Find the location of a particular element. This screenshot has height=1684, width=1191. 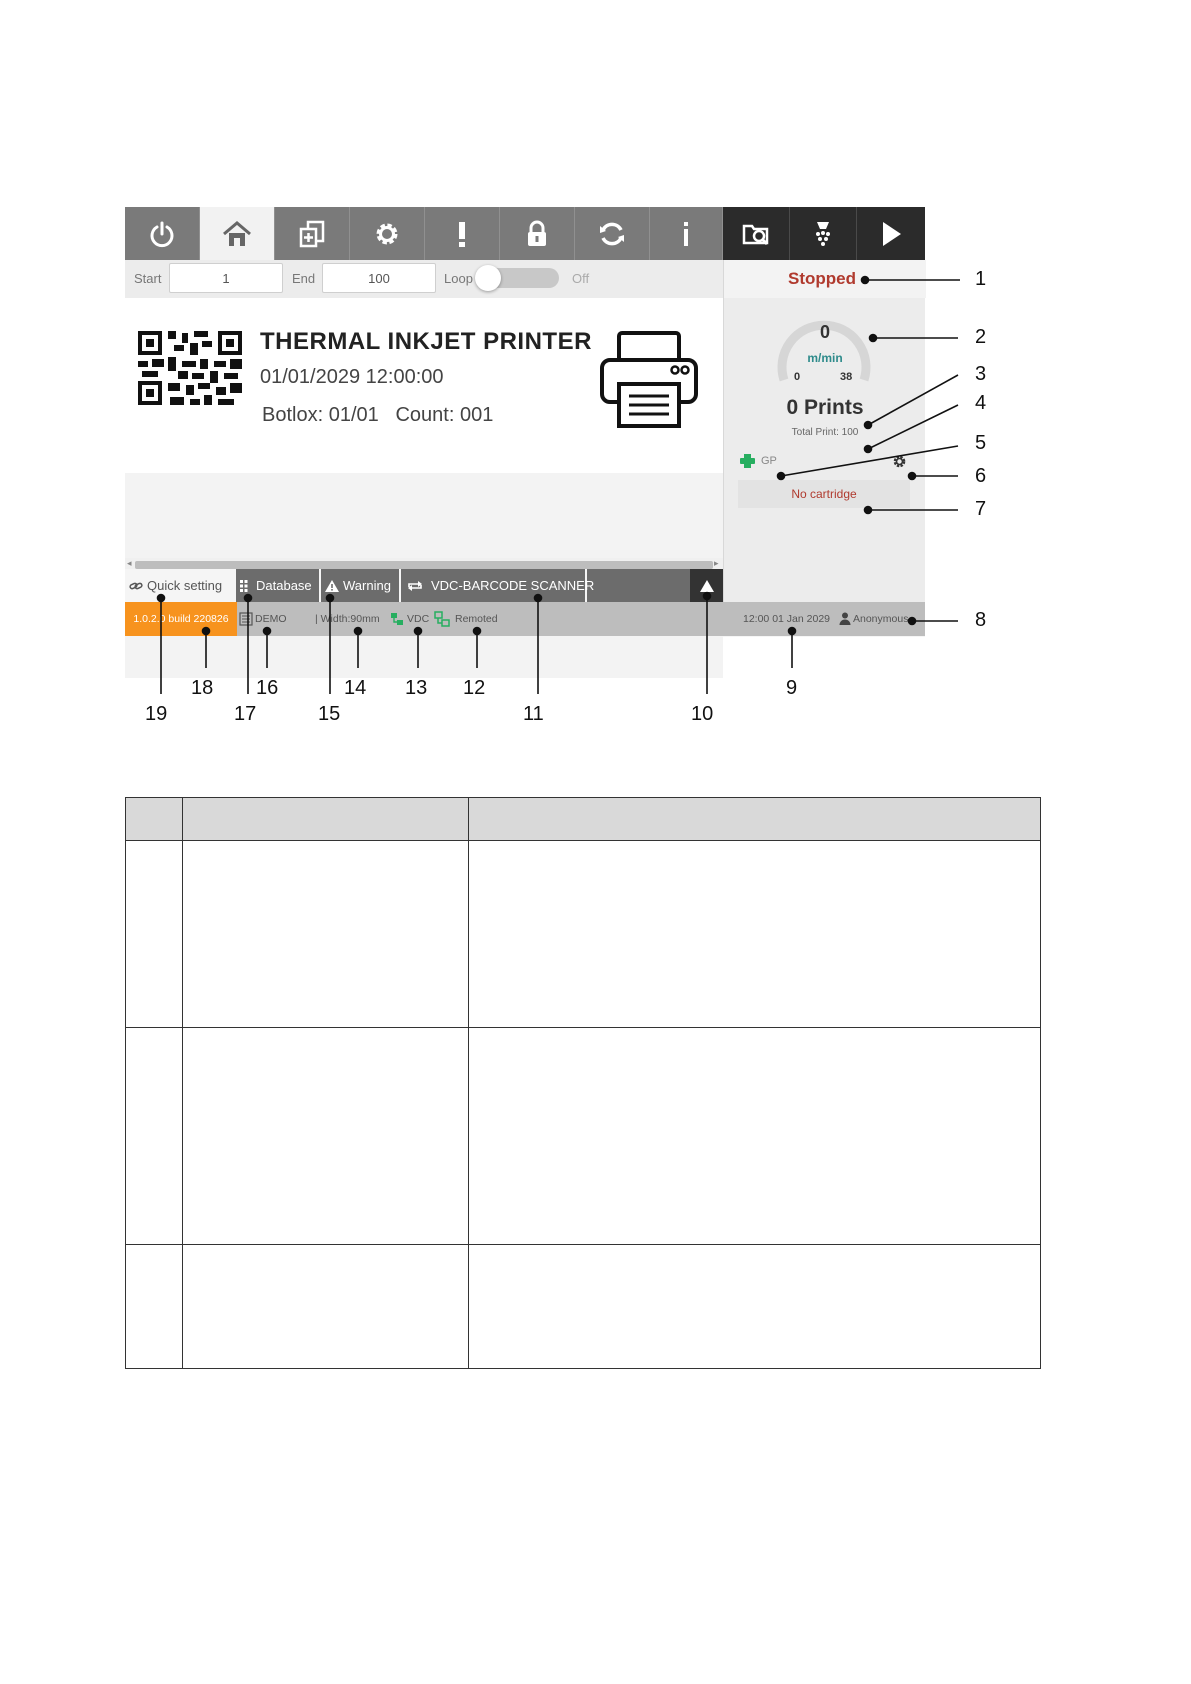

table-header-row is located at coordinates (583, 819).